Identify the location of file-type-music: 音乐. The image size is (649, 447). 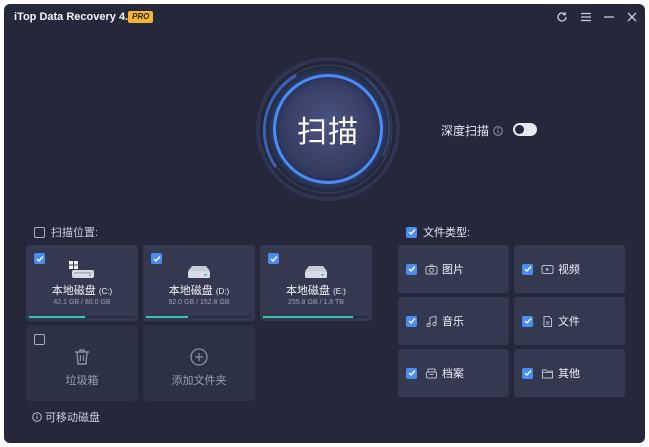
(453, 321).